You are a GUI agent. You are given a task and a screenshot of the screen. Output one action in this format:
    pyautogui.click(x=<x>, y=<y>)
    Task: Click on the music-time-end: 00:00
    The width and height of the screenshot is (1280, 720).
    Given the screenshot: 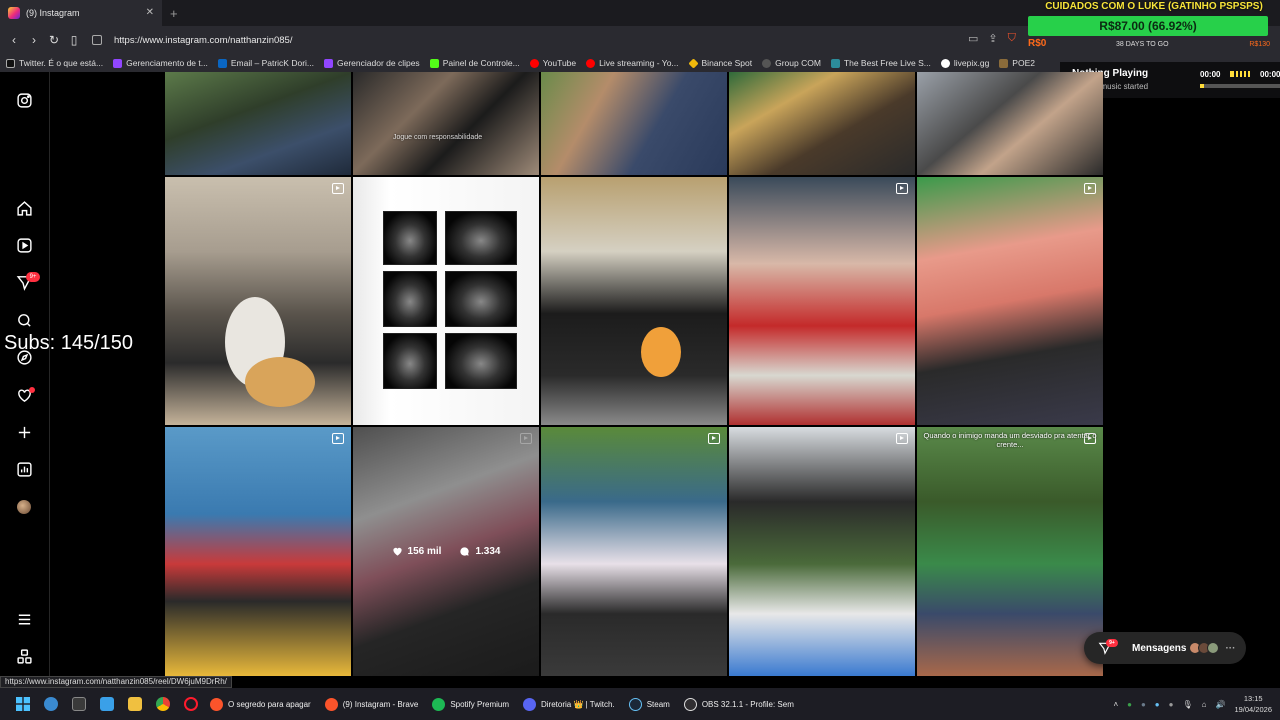 What is the action you would take?
    pyautogui.click(x=1270, y=74)
    